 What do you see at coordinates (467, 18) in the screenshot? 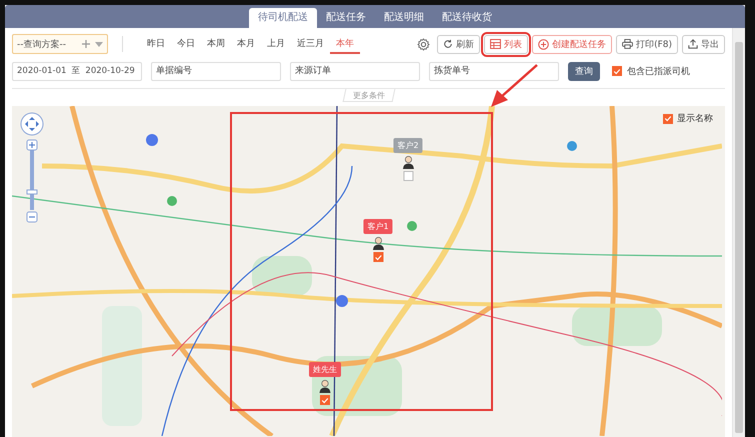
I see `header-tab: 配送待收货` at bounding box center [467, 18].